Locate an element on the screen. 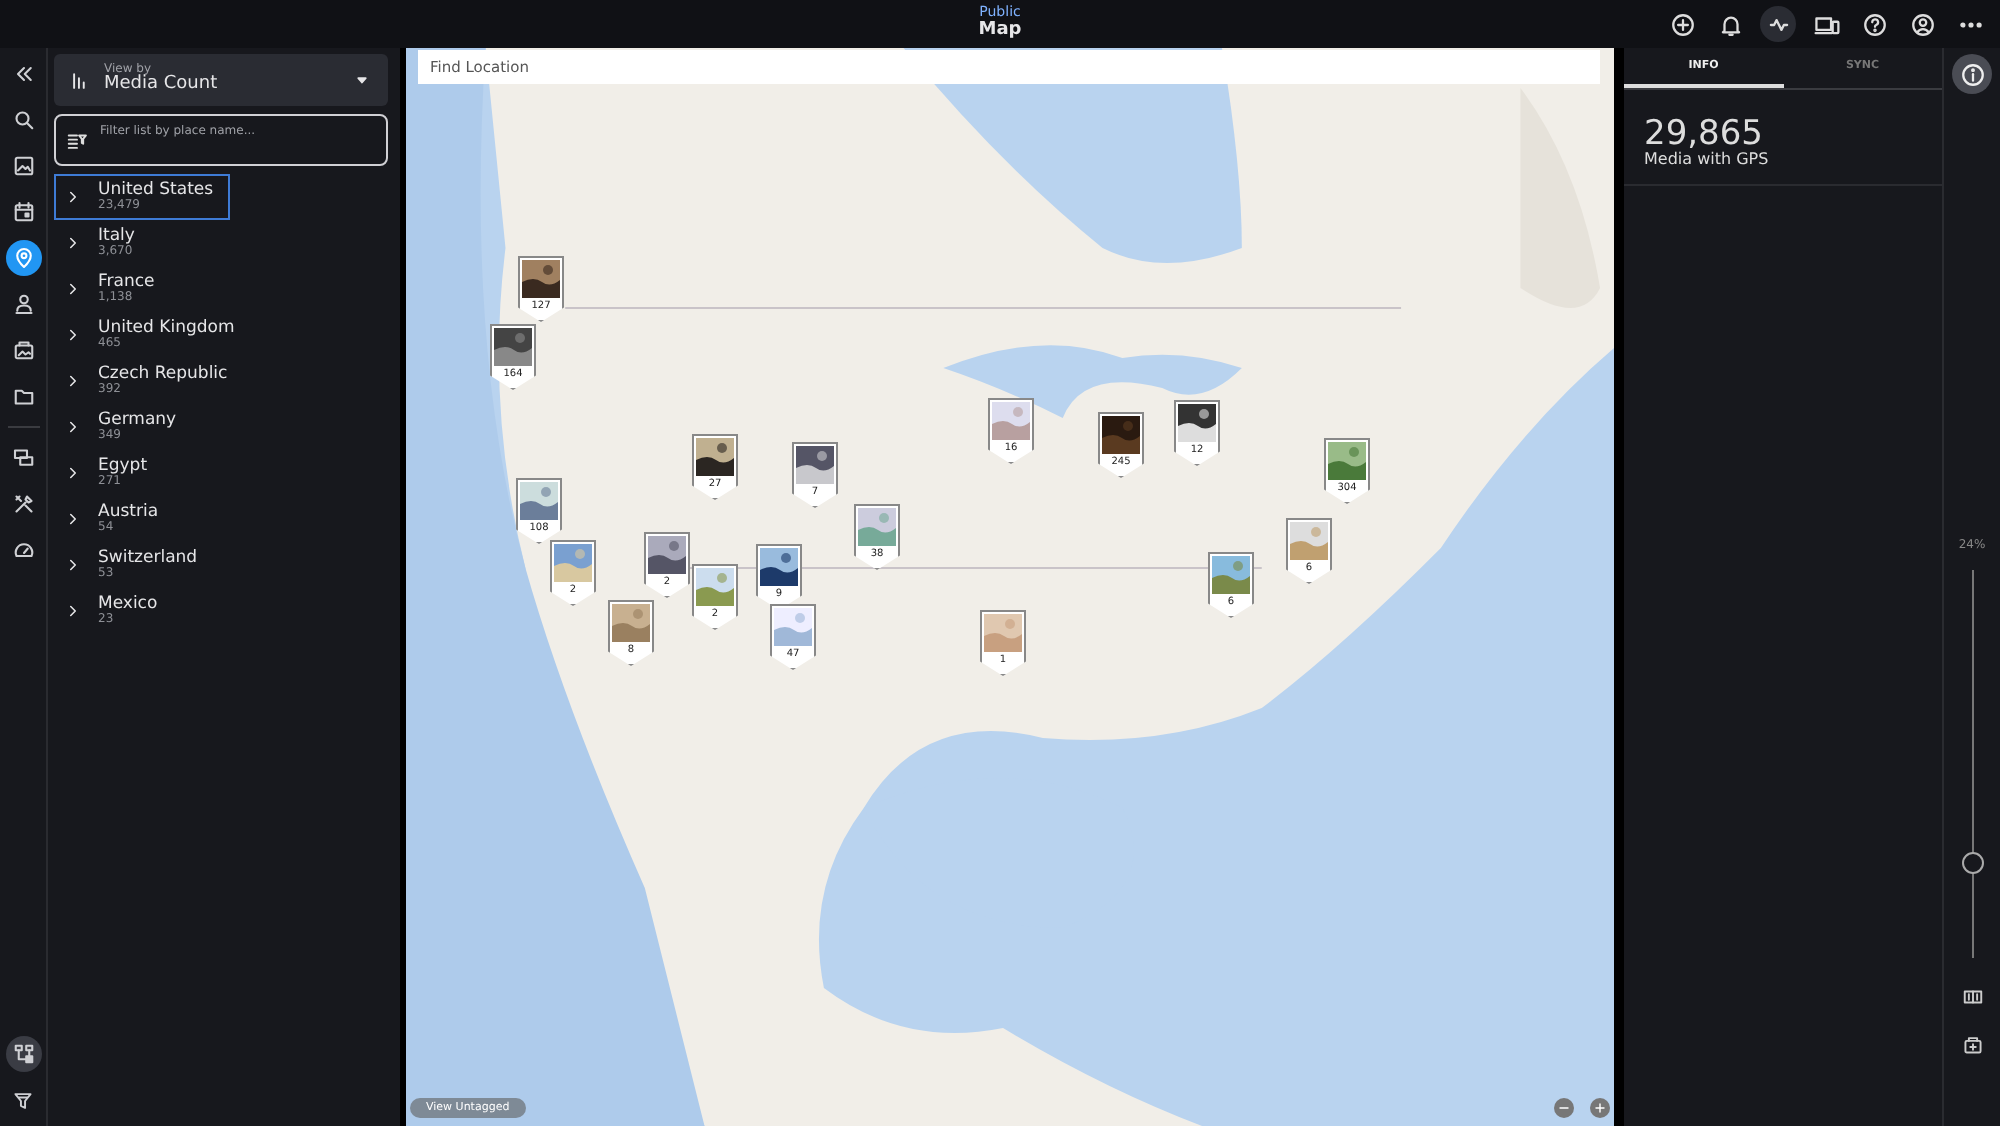  hierarchy-icon is located at coordinates (23, 1054).